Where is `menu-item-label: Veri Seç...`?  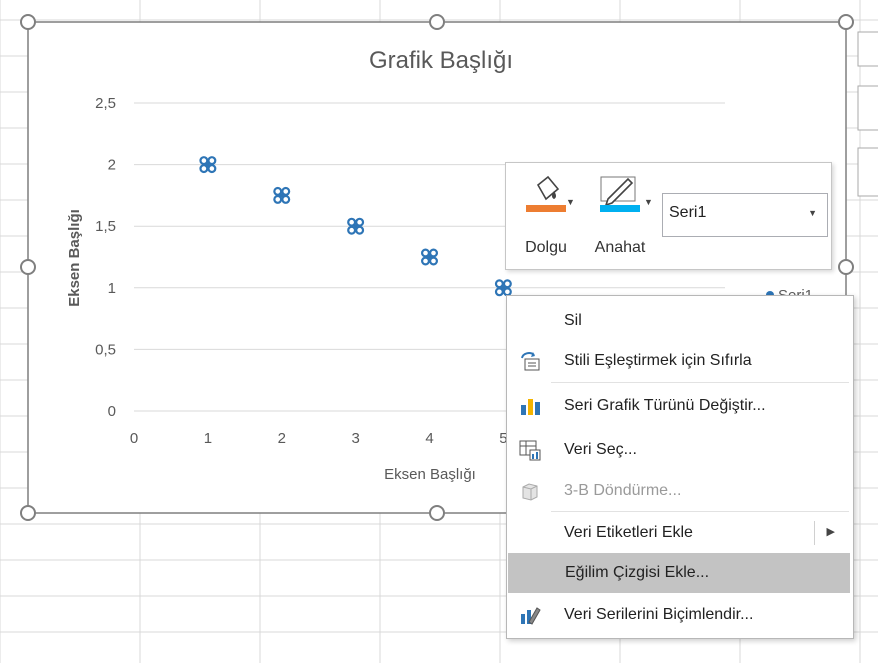 menu-item-label: Veri Seç... is located at coordinates (600, 449).